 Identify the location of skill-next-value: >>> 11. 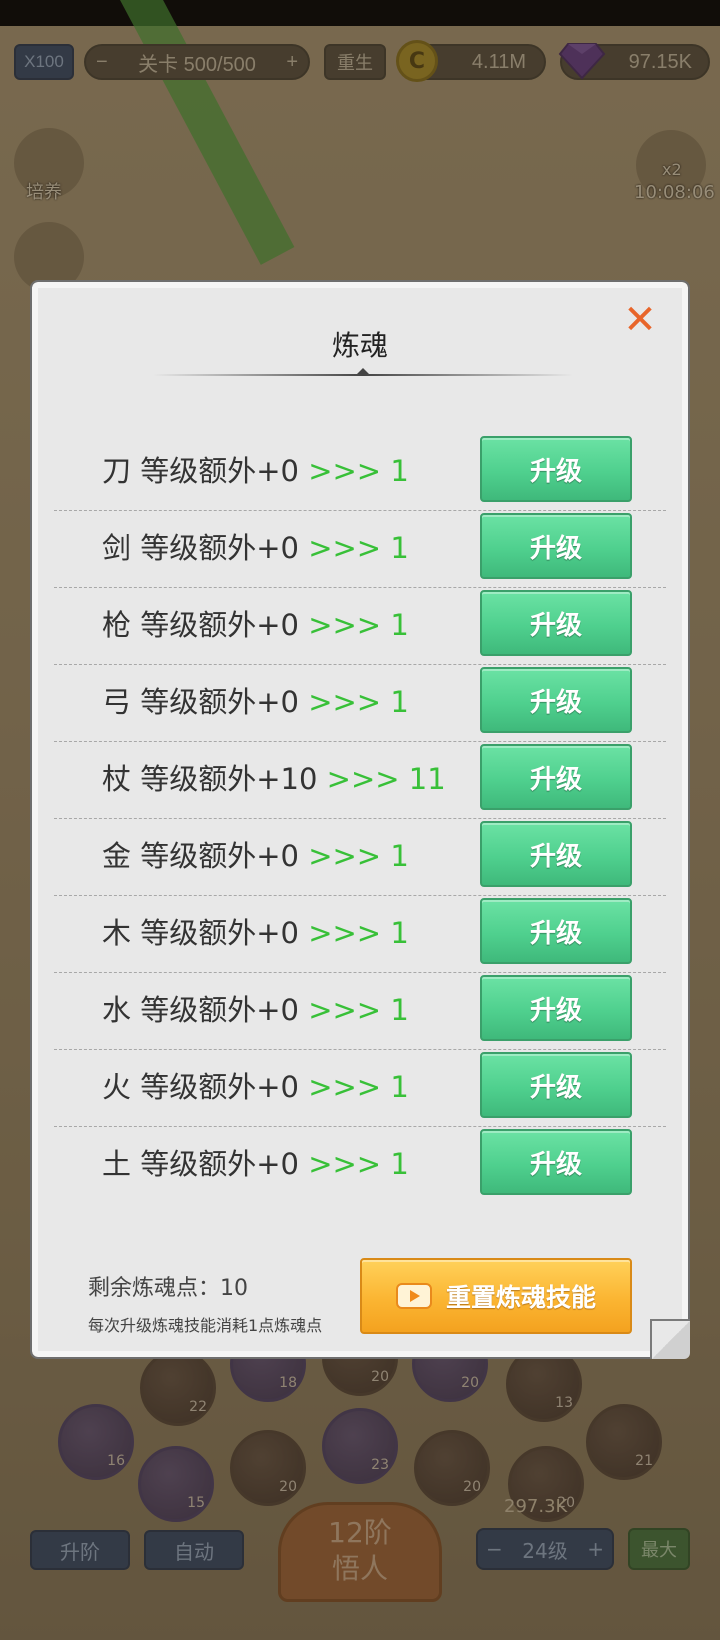
(386, 779).